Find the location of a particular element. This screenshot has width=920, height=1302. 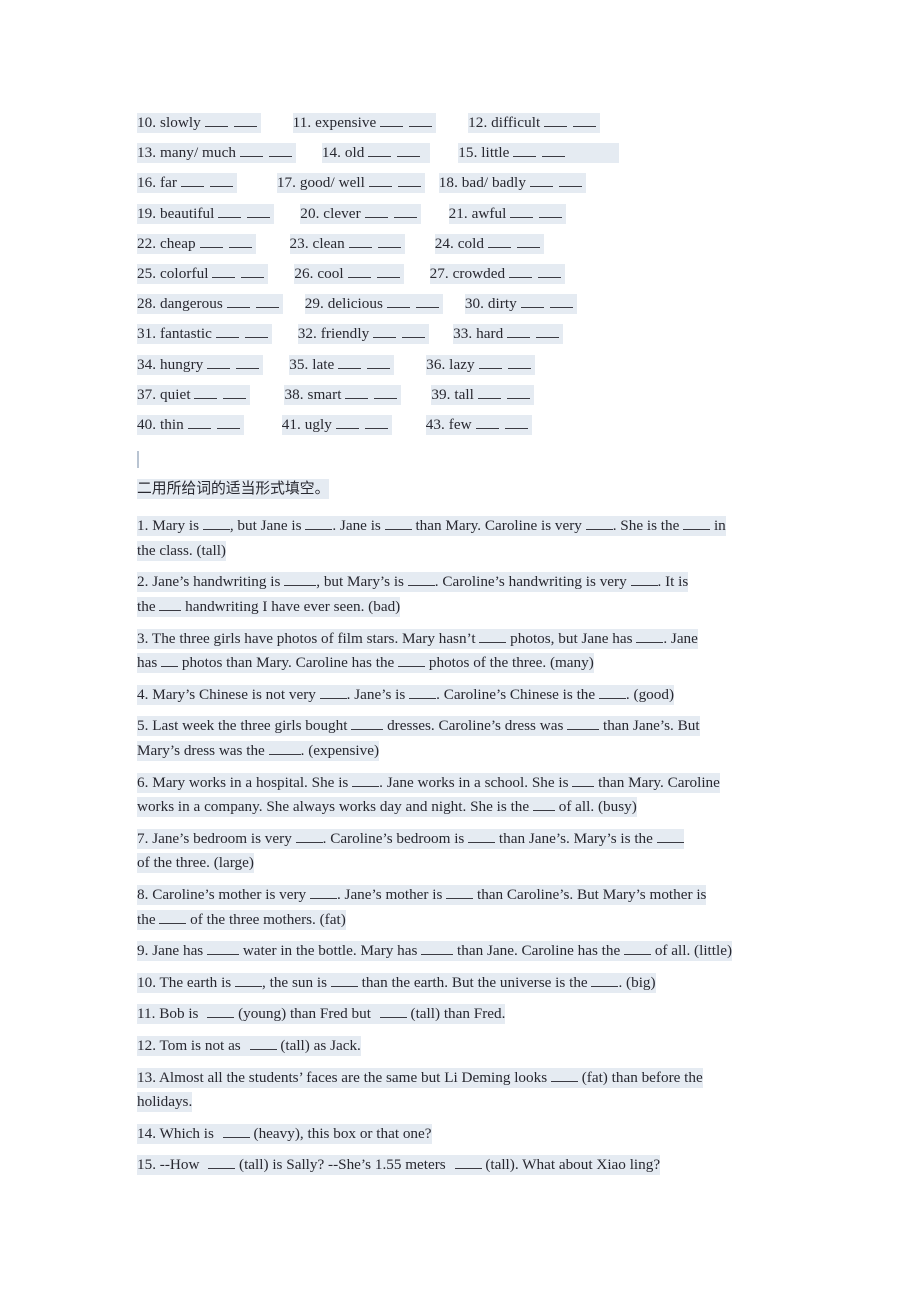

word-label: many/ much is located at coordinates (198, 153).